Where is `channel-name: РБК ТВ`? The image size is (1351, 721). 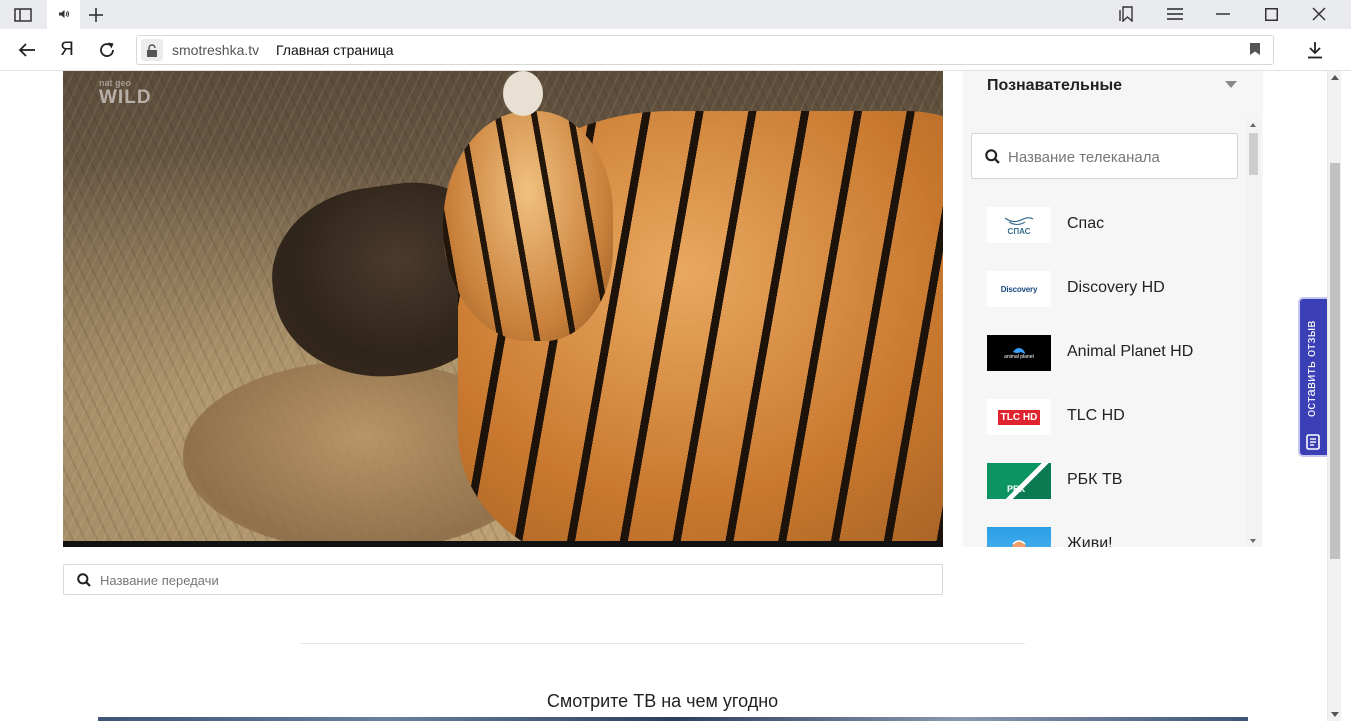
channel-name: РБК ТВ is located at coordinates (1095, 479).